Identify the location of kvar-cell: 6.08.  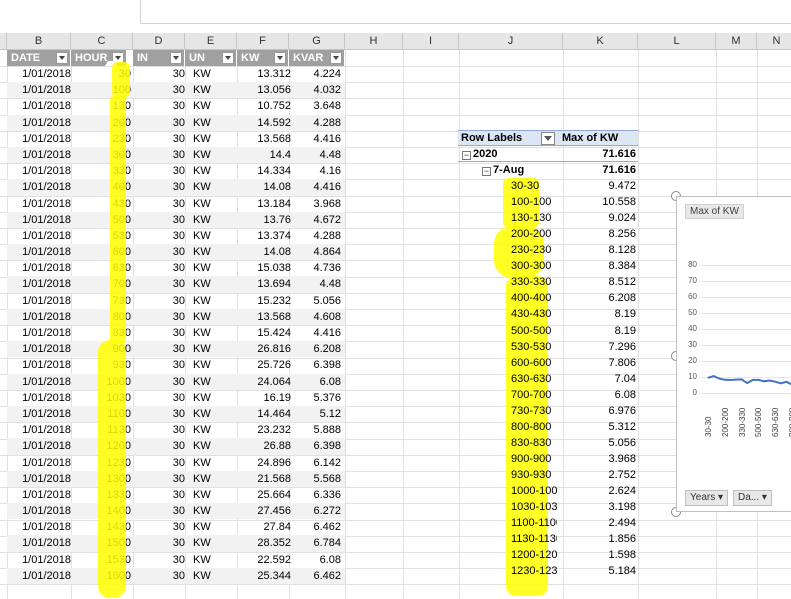
(319, 382).